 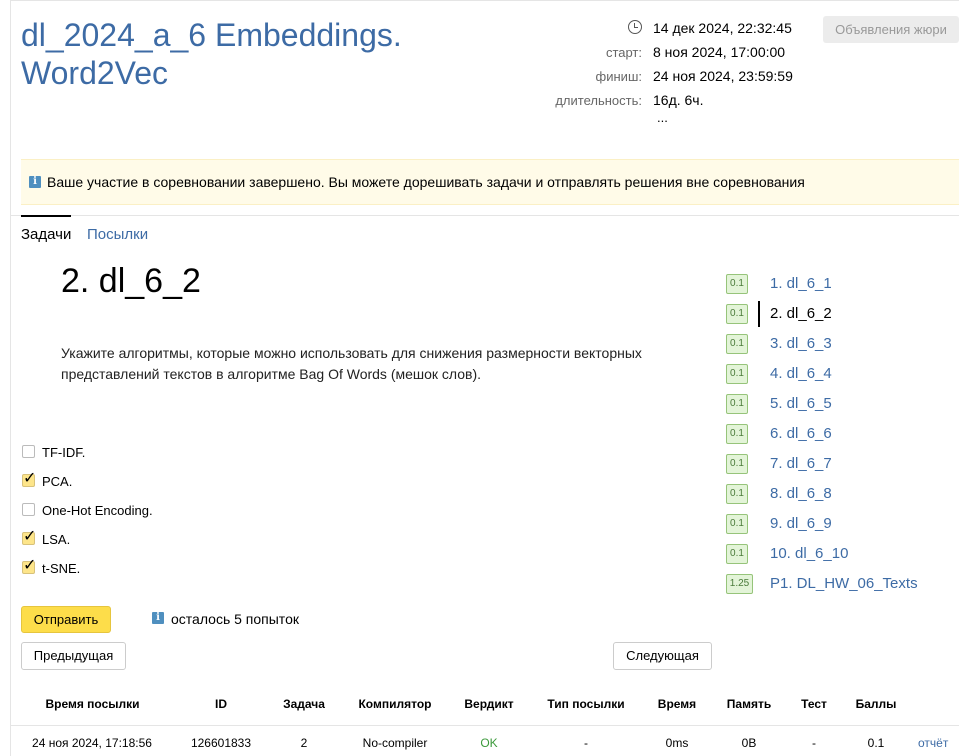 I want to click on option-label: TF-IDF., so click(x=64, y=452).